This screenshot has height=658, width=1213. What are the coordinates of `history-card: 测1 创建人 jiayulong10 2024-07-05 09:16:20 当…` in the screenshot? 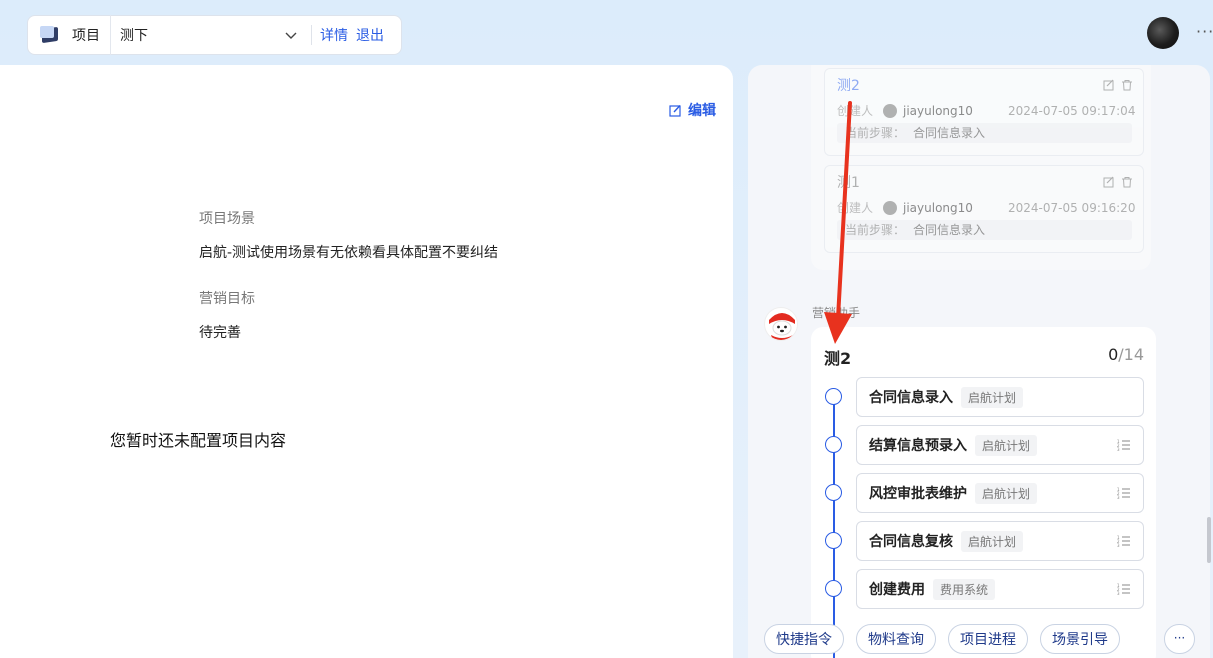 It's located at (984, 209).